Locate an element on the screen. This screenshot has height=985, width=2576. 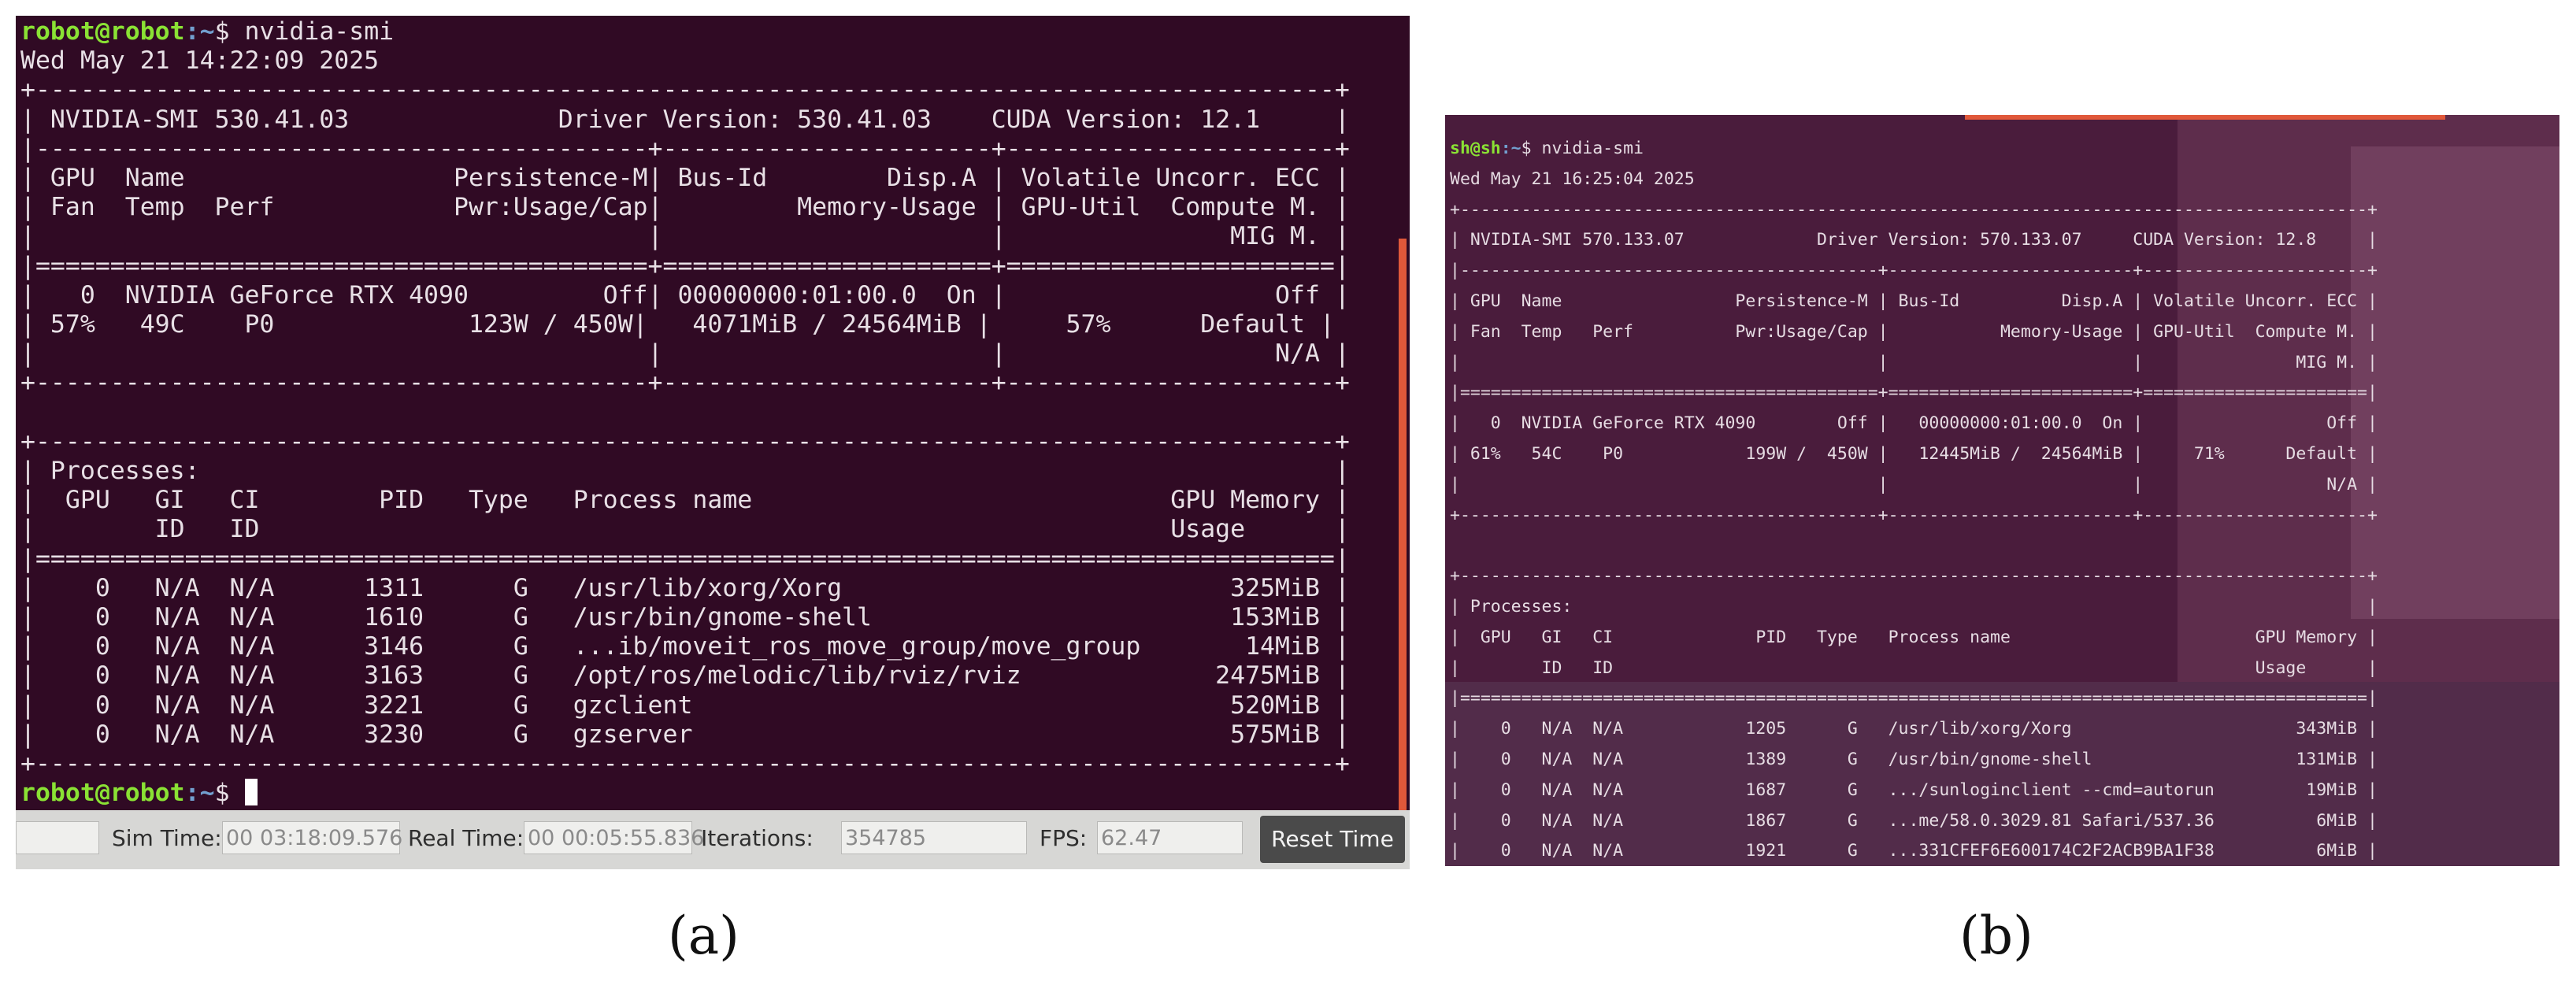
fps-field: 62.47 is located at coordinates (1170, 837).